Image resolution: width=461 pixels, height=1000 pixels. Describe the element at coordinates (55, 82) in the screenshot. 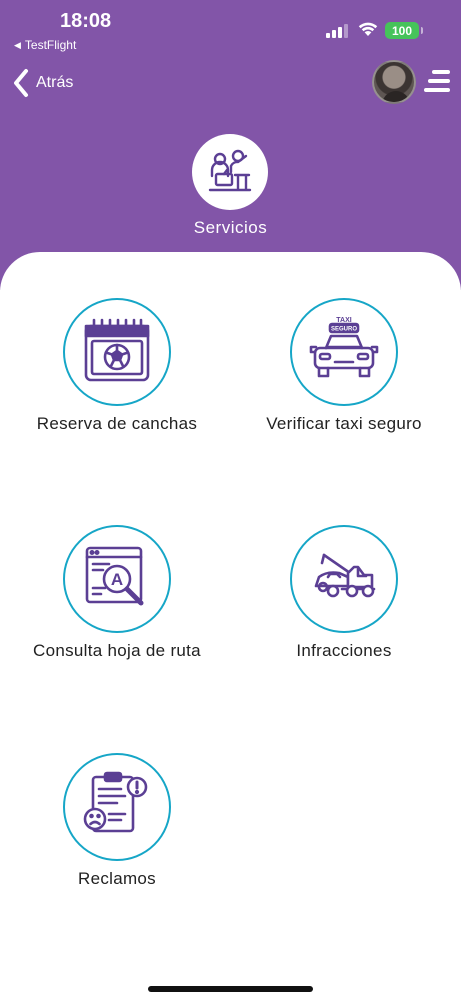

I see `back-label: Atrás` at that location.